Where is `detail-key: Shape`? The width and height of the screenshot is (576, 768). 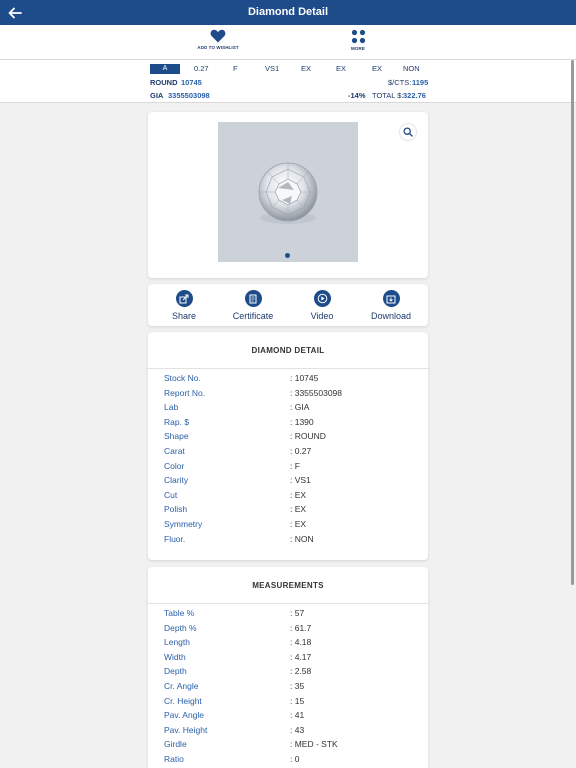
detail-key: Shape is located at coordinates (176, 436).